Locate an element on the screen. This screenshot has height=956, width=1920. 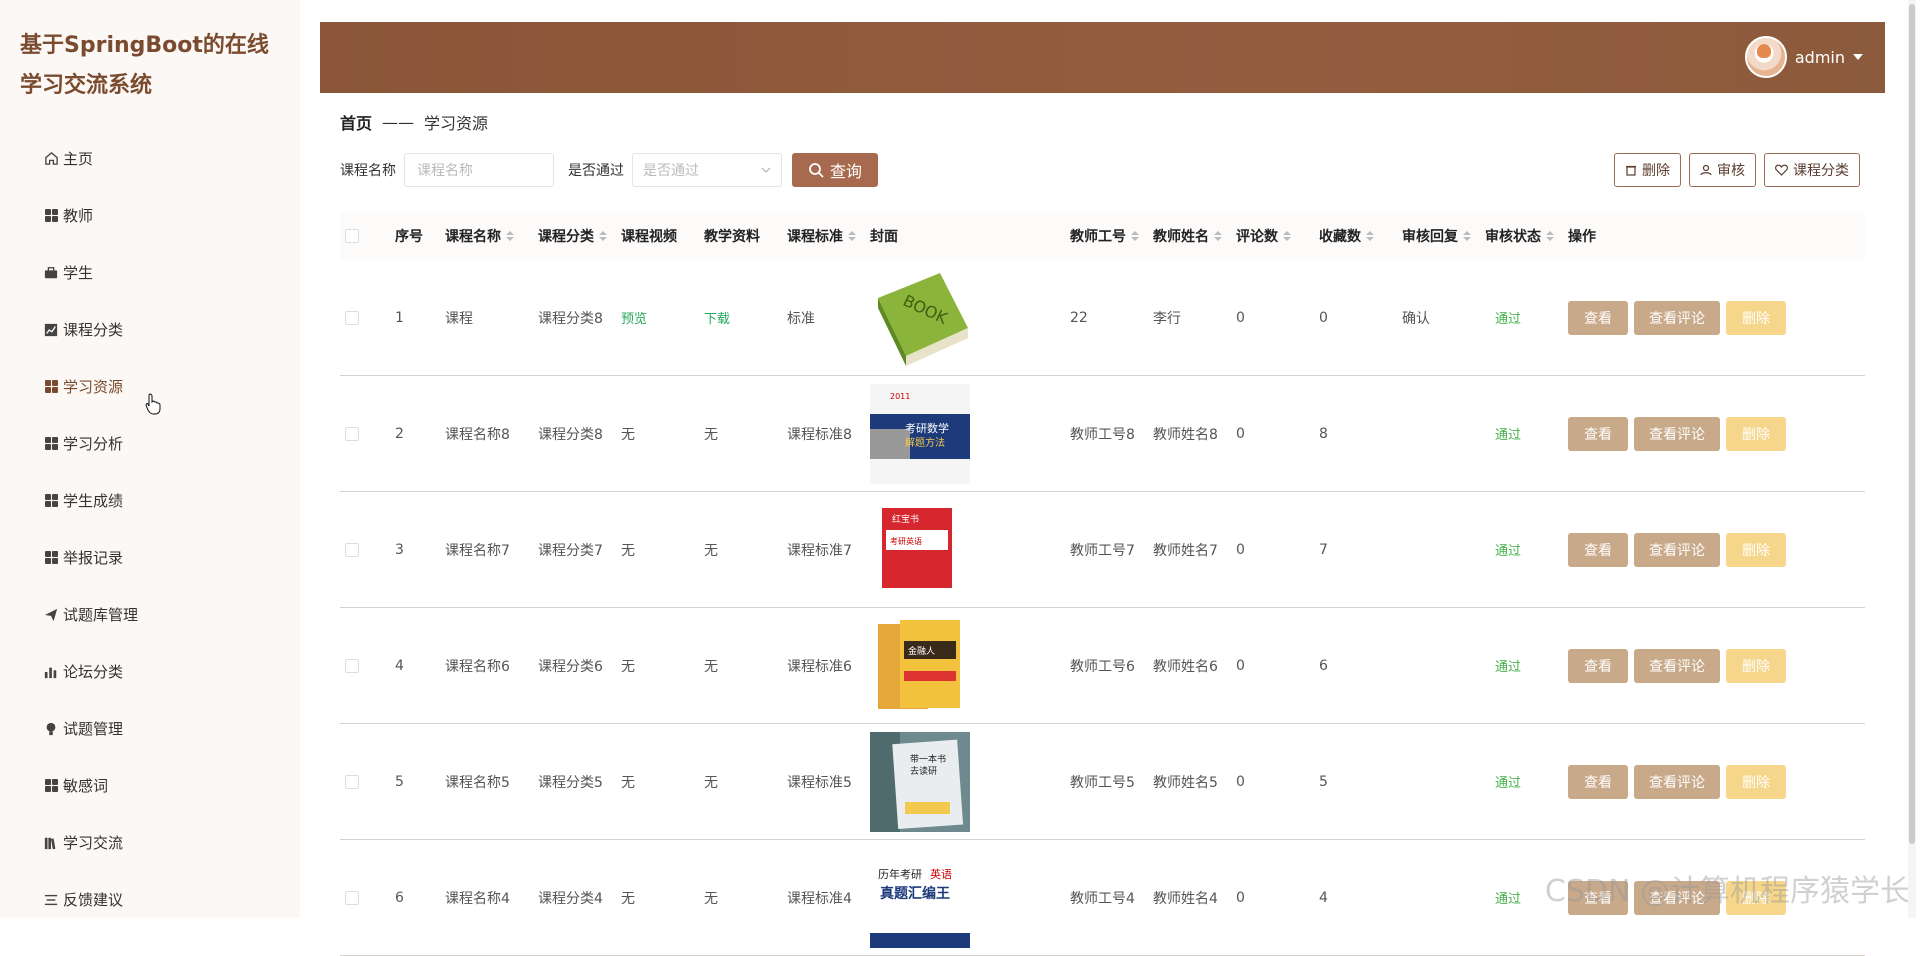
cover-image: 红宝书 考研英语 is located at coordinates (920, 549).